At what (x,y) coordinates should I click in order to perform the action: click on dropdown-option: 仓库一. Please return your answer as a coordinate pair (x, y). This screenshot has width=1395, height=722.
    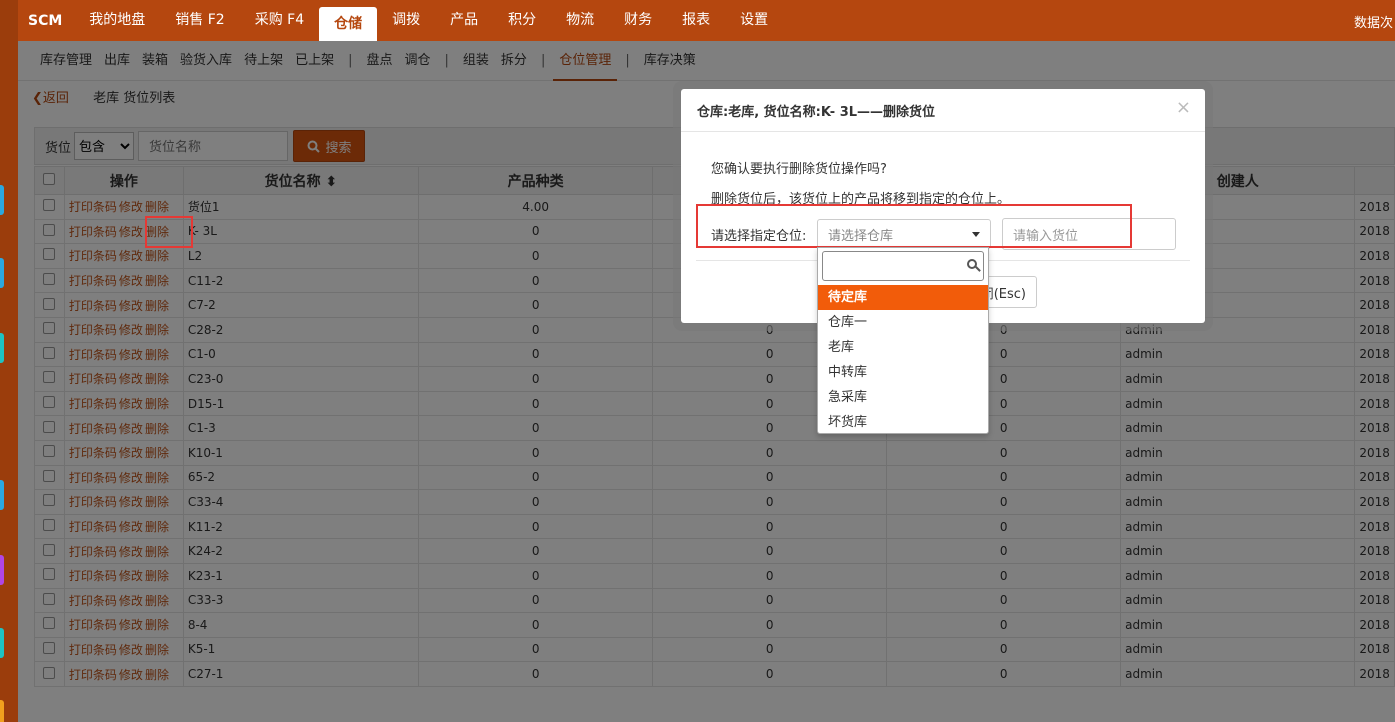
    Looking at the image, I should click on (903, 322).